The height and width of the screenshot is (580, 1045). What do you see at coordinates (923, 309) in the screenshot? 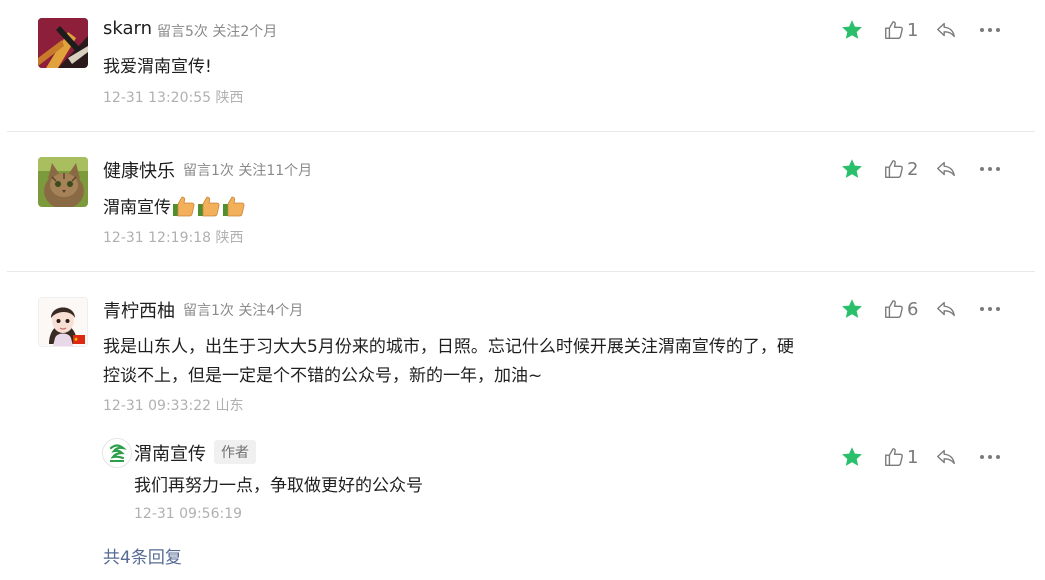
I see `comment-actions: 6` at bounding box center [923, 309].